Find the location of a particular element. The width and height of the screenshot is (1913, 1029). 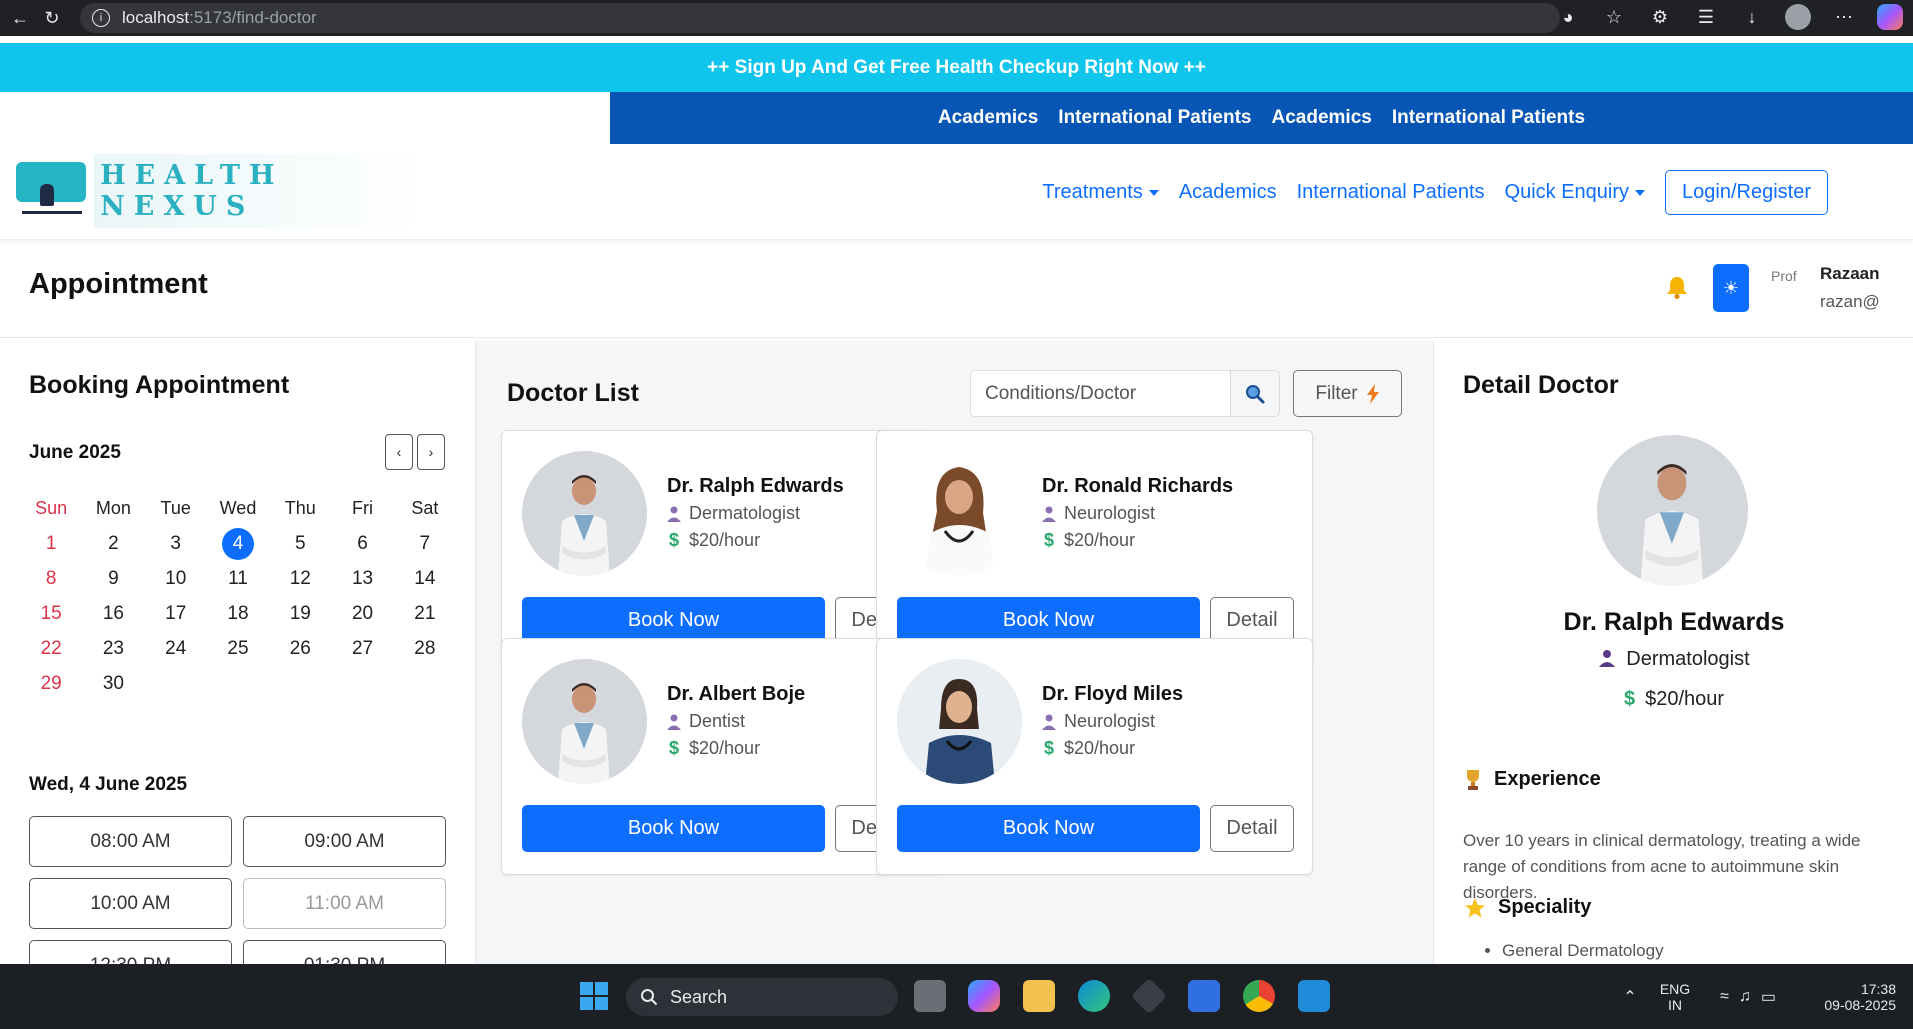

calendar-day: 2 is located at coordinates (113, 544).